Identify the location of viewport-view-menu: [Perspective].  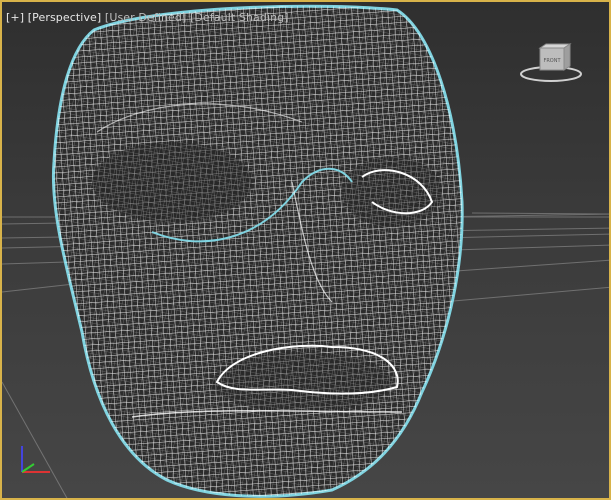
(65, 17).